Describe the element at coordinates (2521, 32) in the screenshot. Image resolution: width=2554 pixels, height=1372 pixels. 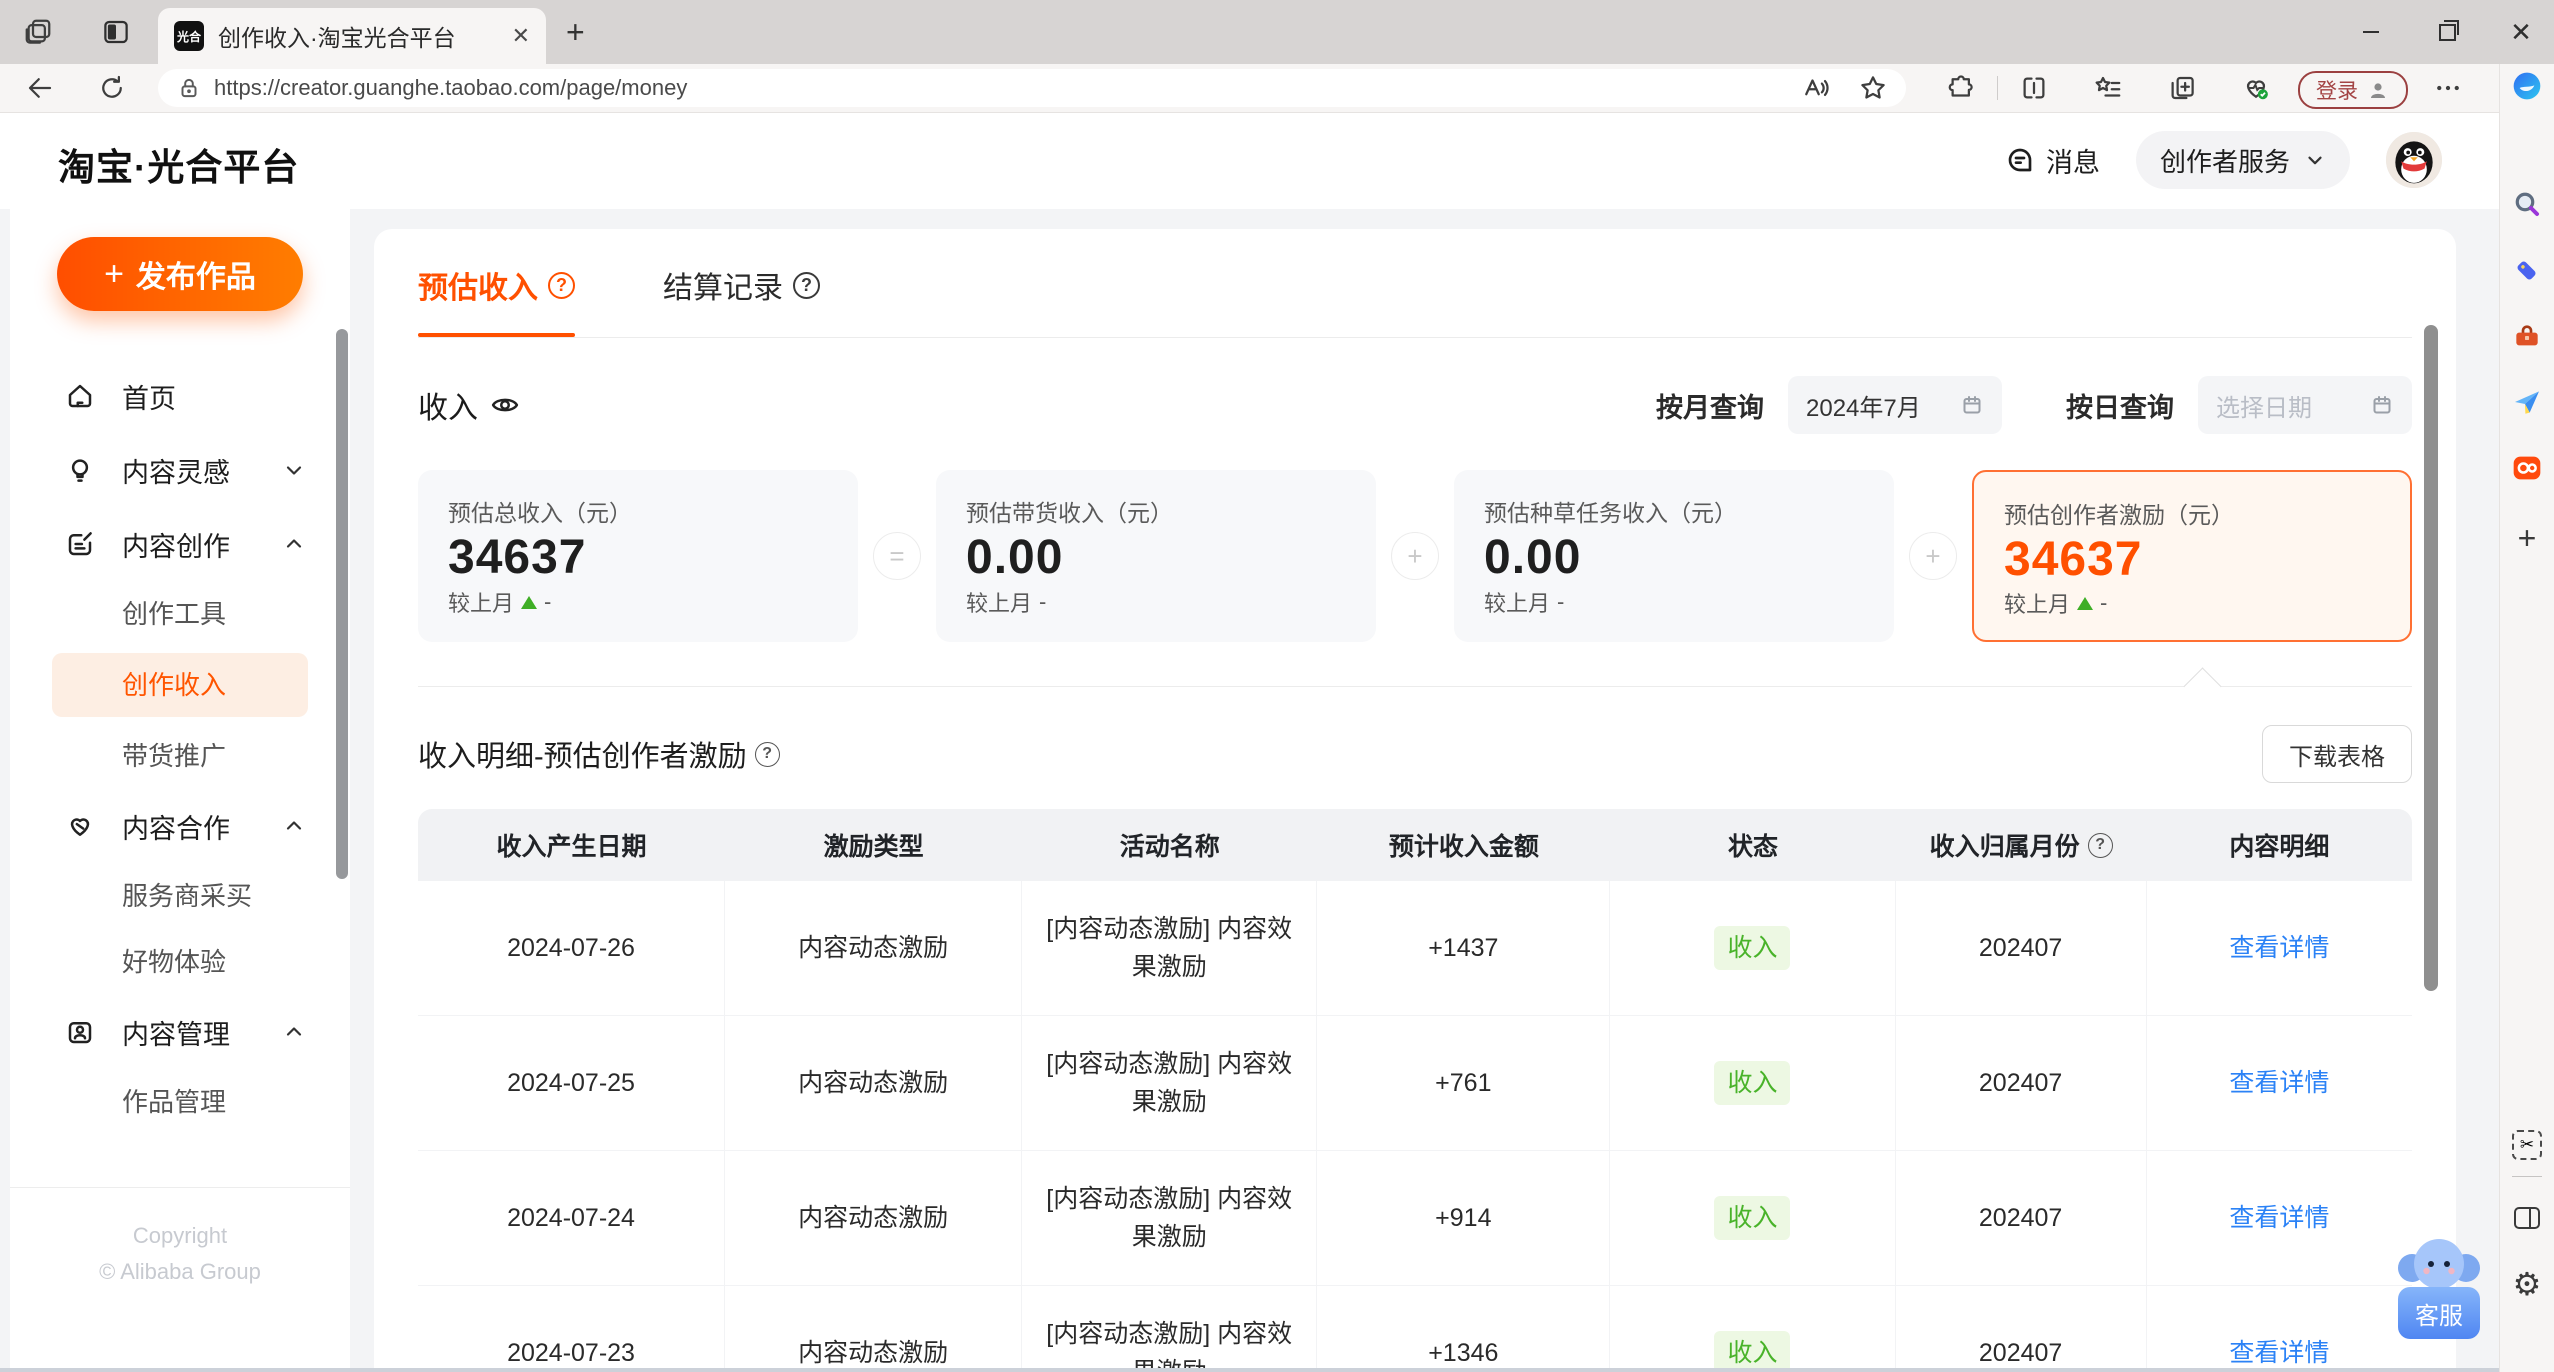
I see `window-close-button: ✕` at that location.